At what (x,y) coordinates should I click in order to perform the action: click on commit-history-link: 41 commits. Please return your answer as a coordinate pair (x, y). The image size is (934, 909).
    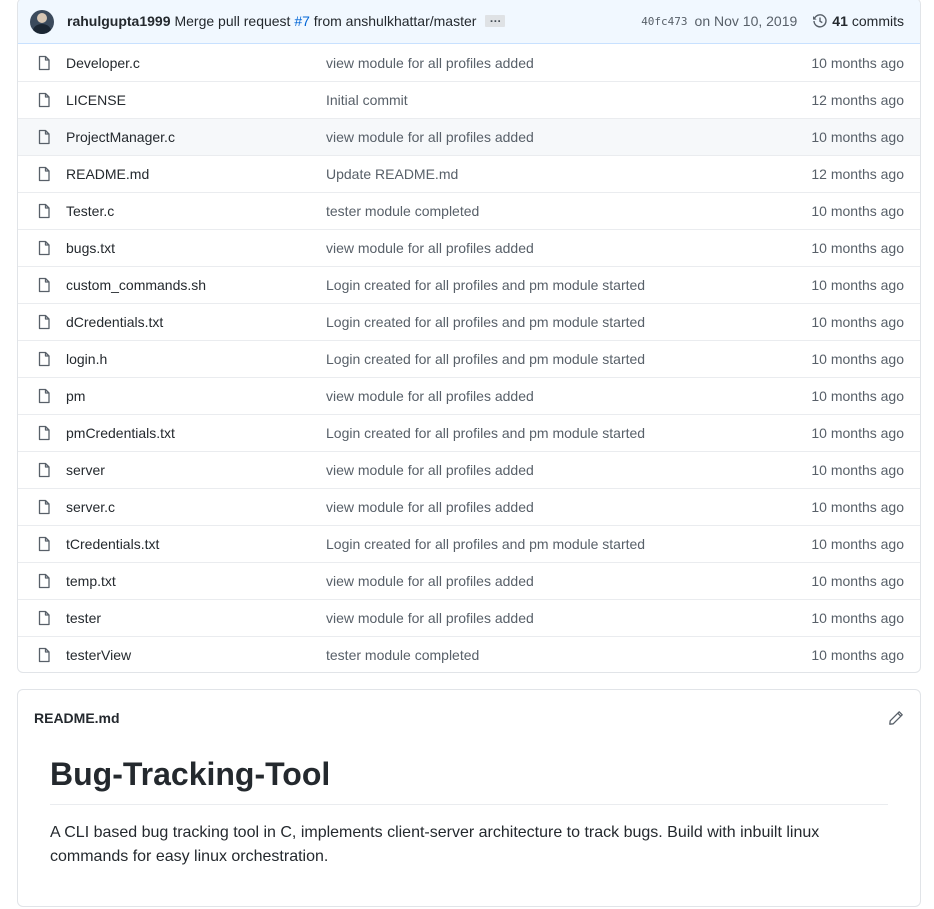
    Looking at the image, I should click on (858, 21).